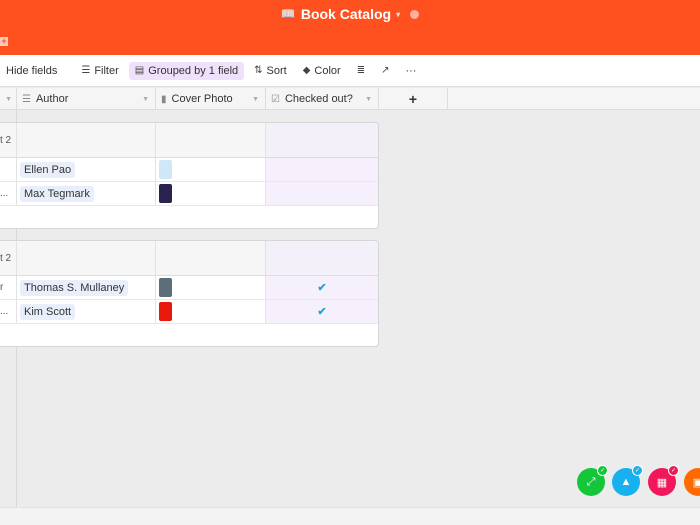 Image resolution: width=700 pixels, height=525 pixels. Describe the element at coordinates (86, 99) in the screenshot. I see `column-header-author: ☰ Author ▼` at that location.